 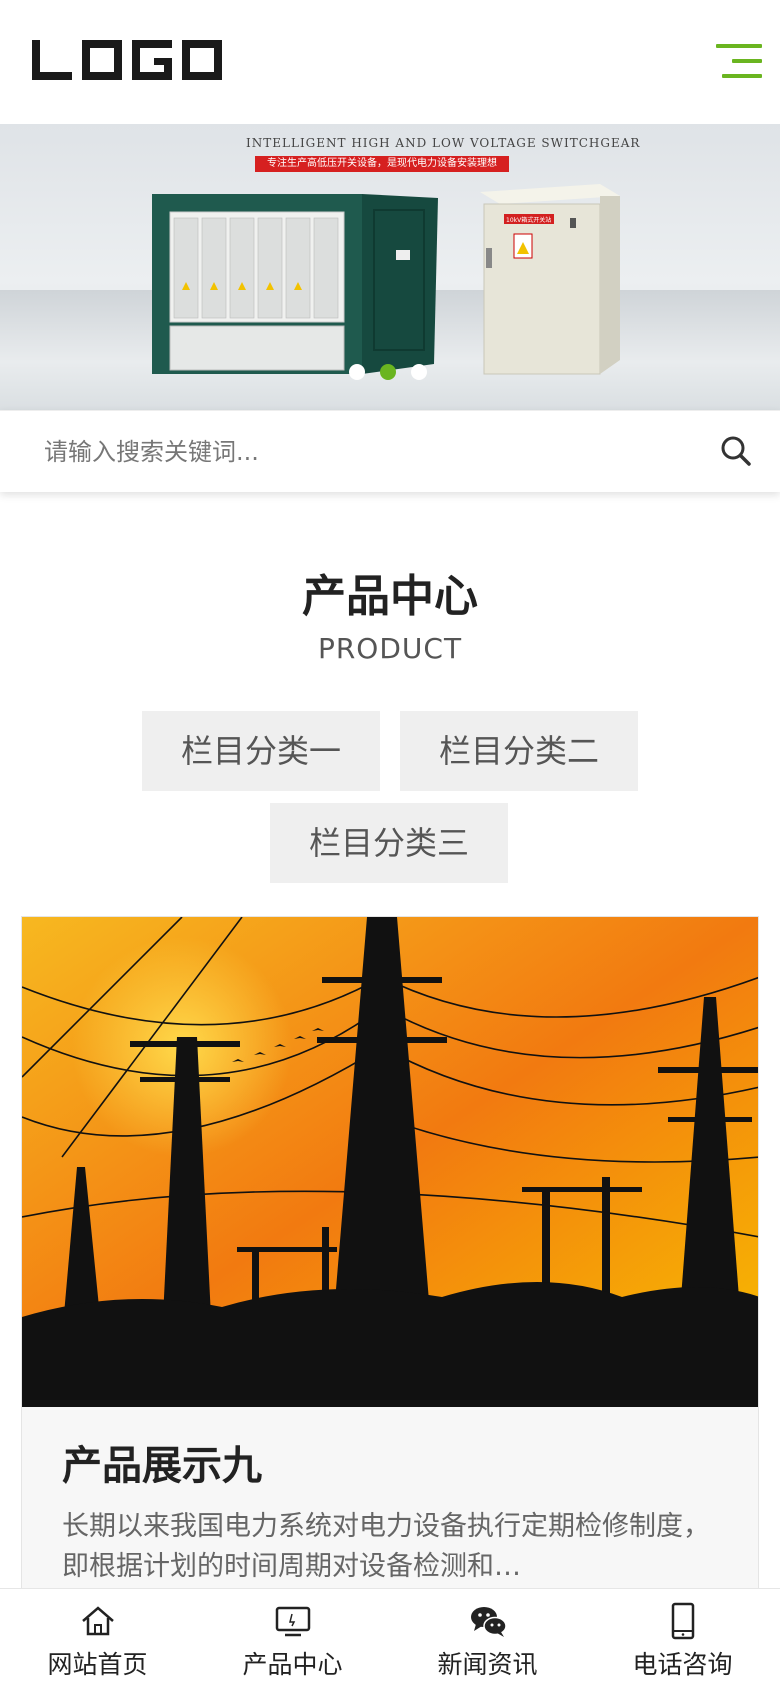 What do you see at coordinates (682, 1621) in the screenshot?
I see `phone-icon` at bounding box center [682, 1621].